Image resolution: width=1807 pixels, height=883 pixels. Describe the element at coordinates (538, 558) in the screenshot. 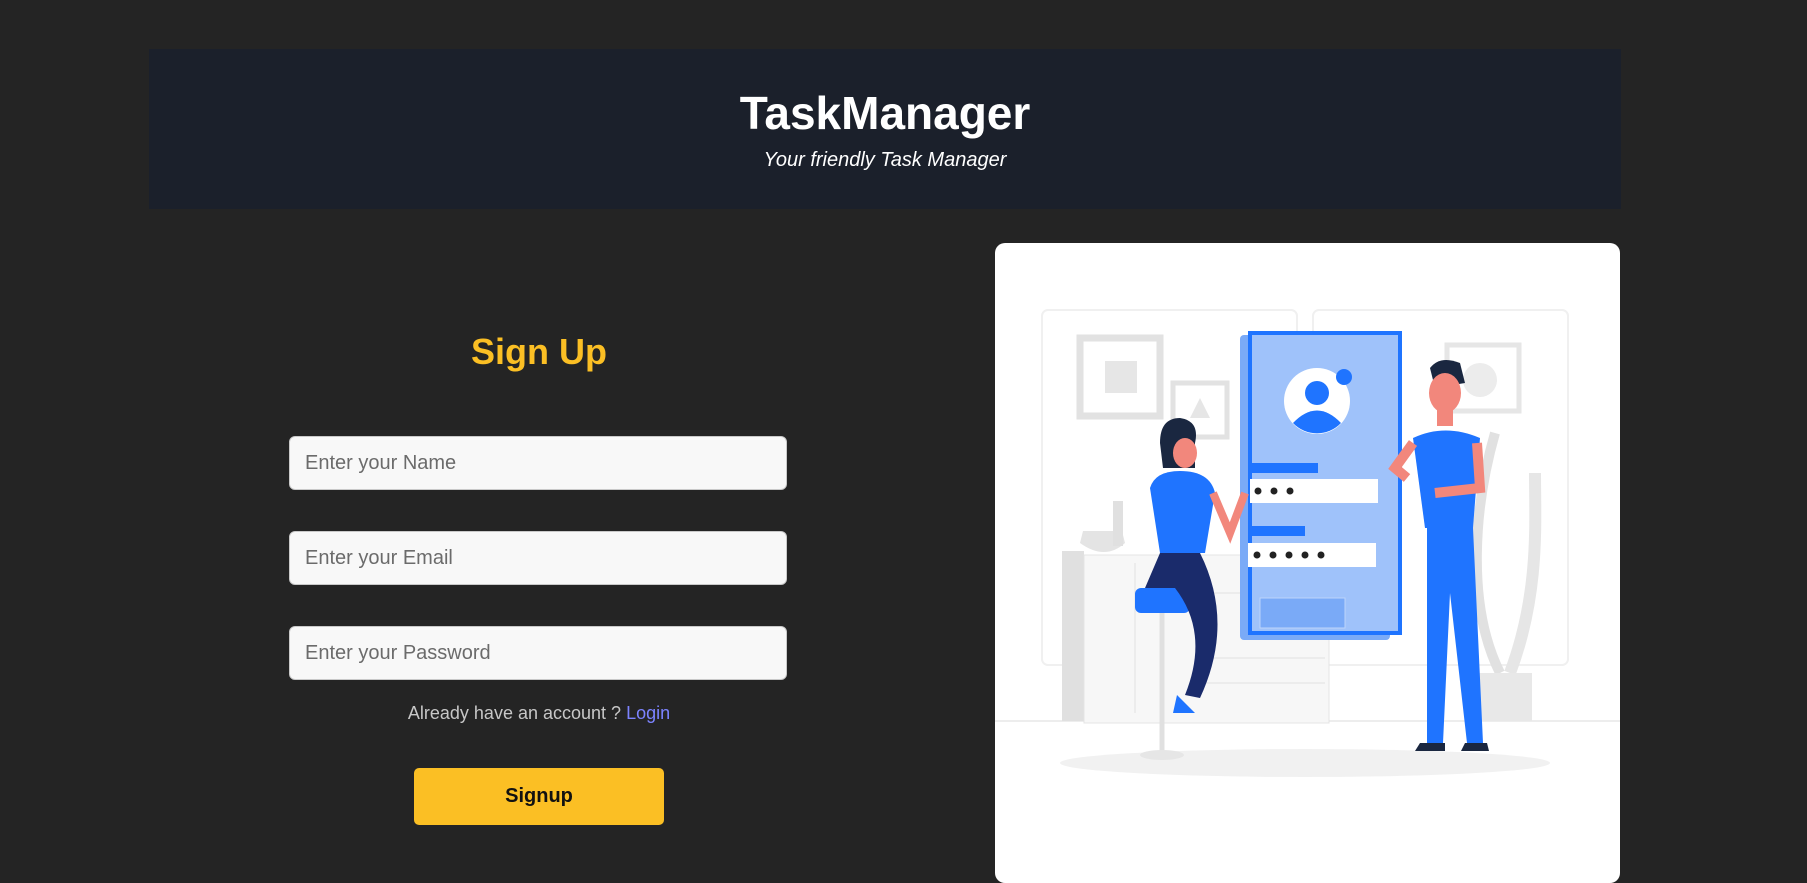

I see `email-input` at that location.